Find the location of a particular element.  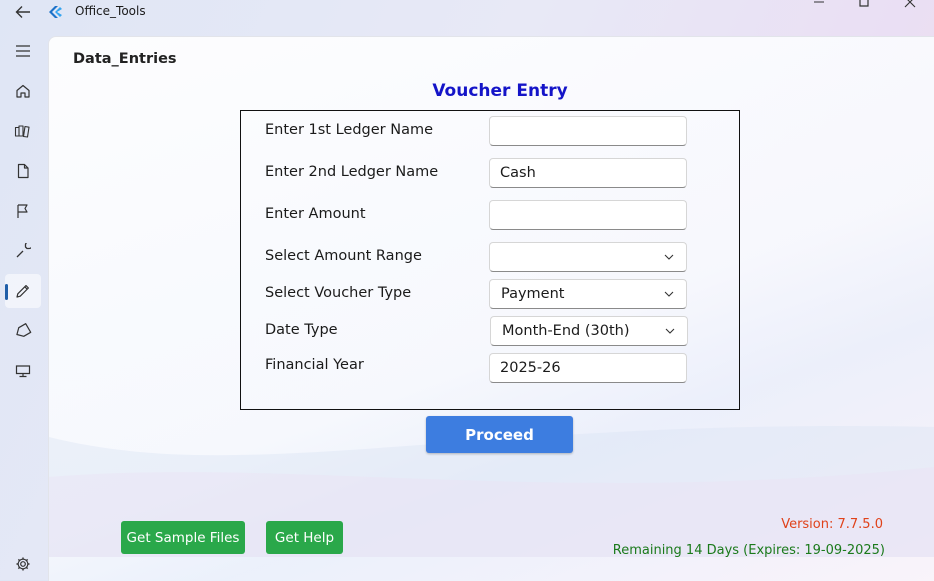

settings-button is located at coordinates (23, 564).